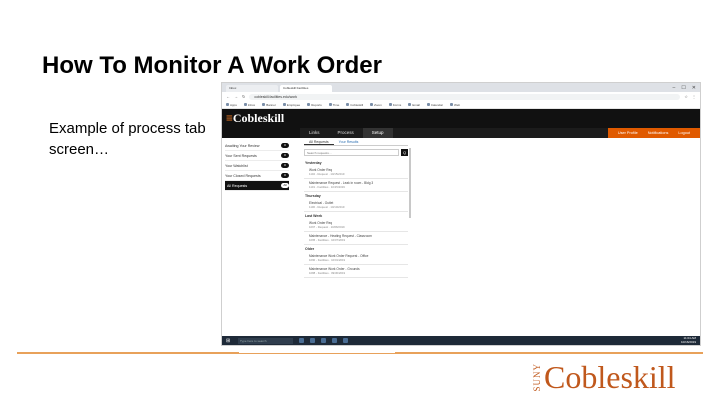 The image size is (720, 405). I want to click on nav-user-menu: User Profile Notifications Logout, so click(653, 133).